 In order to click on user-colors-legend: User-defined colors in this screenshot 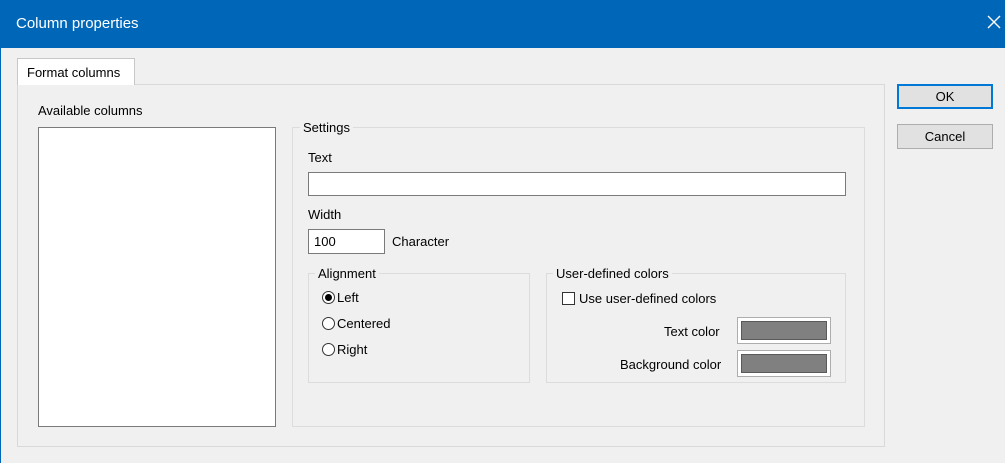, I will do `click(612, 273)`.